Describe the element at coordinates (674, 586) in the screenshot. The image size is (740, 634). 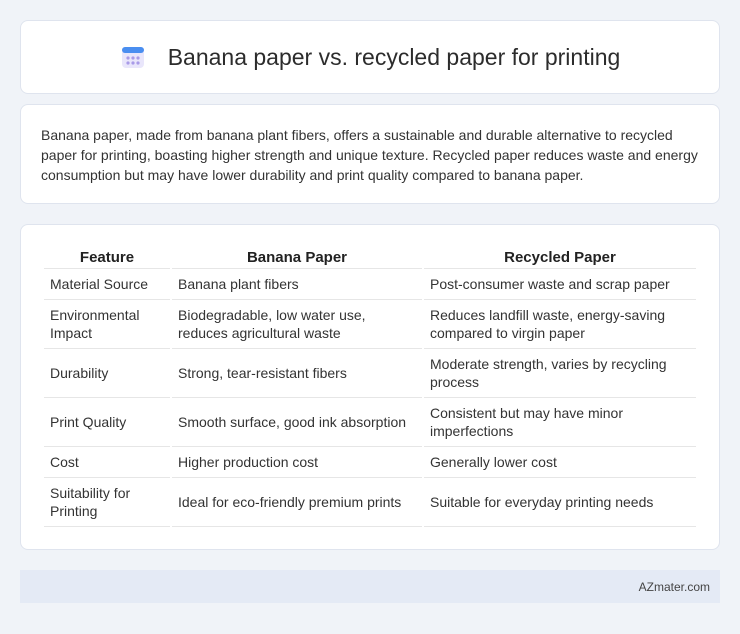
I see `footer-brand: AZmater.com` at that location.